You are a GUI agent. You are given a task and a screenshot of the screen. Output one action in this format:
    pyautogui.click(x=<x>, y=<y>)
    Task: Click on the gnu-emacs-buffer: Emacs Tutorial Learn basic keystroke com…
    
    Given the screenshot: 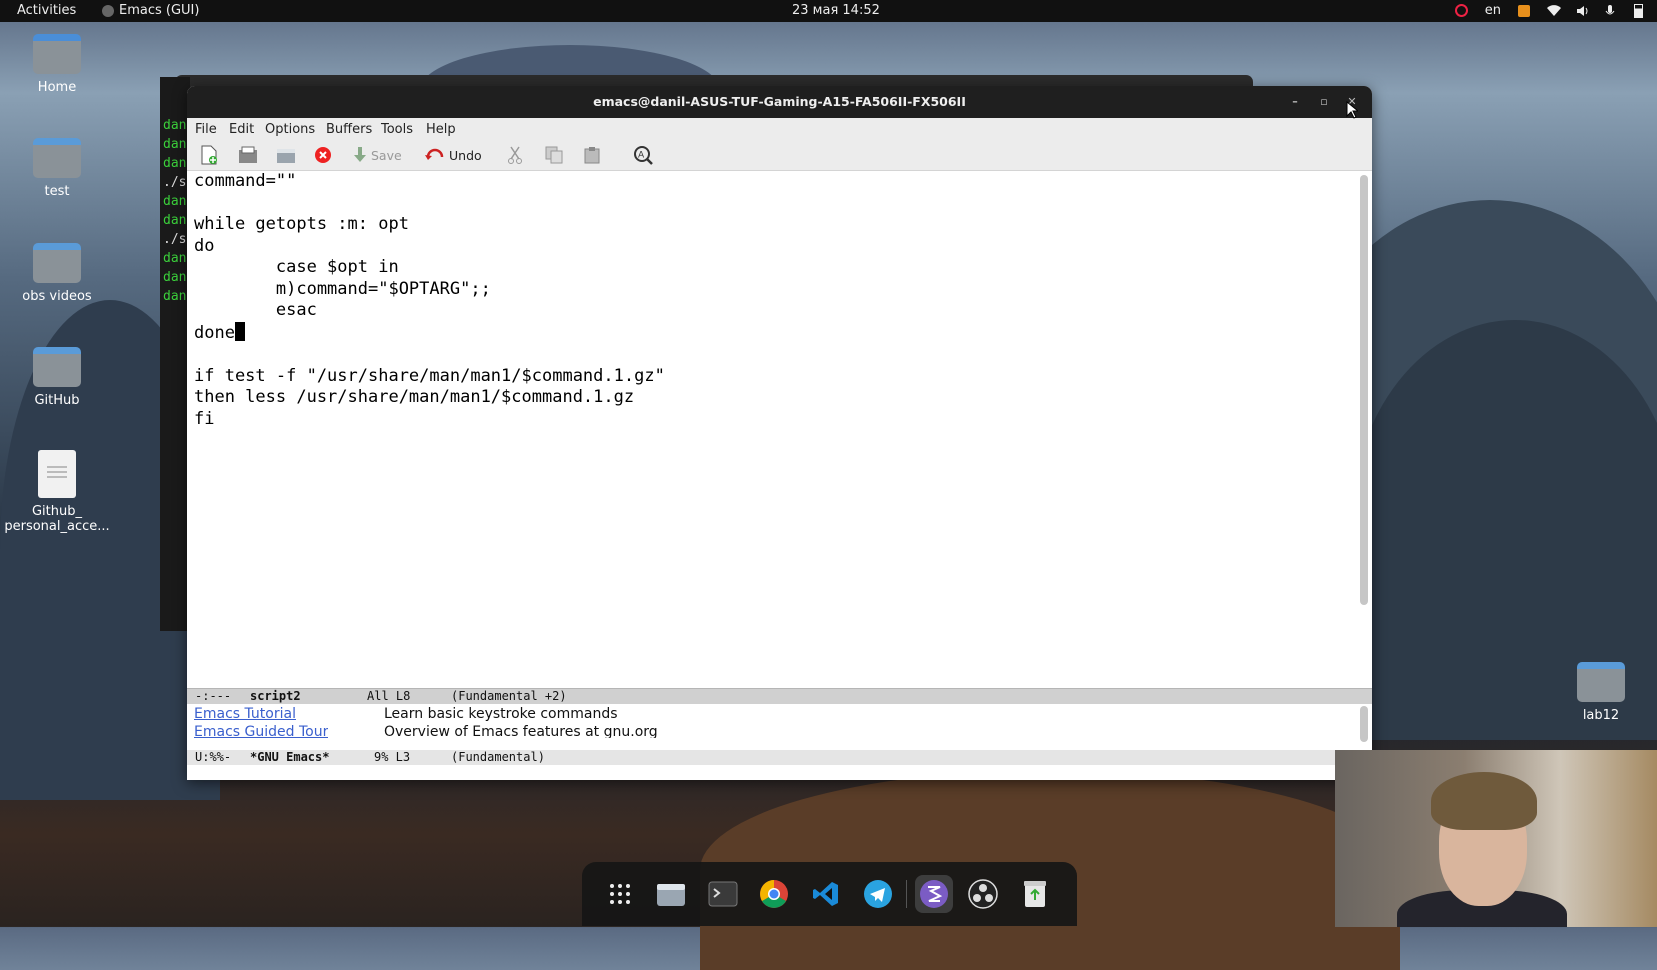 What is the action you would take?
    pyautogui.click(x=779, y=727)
    